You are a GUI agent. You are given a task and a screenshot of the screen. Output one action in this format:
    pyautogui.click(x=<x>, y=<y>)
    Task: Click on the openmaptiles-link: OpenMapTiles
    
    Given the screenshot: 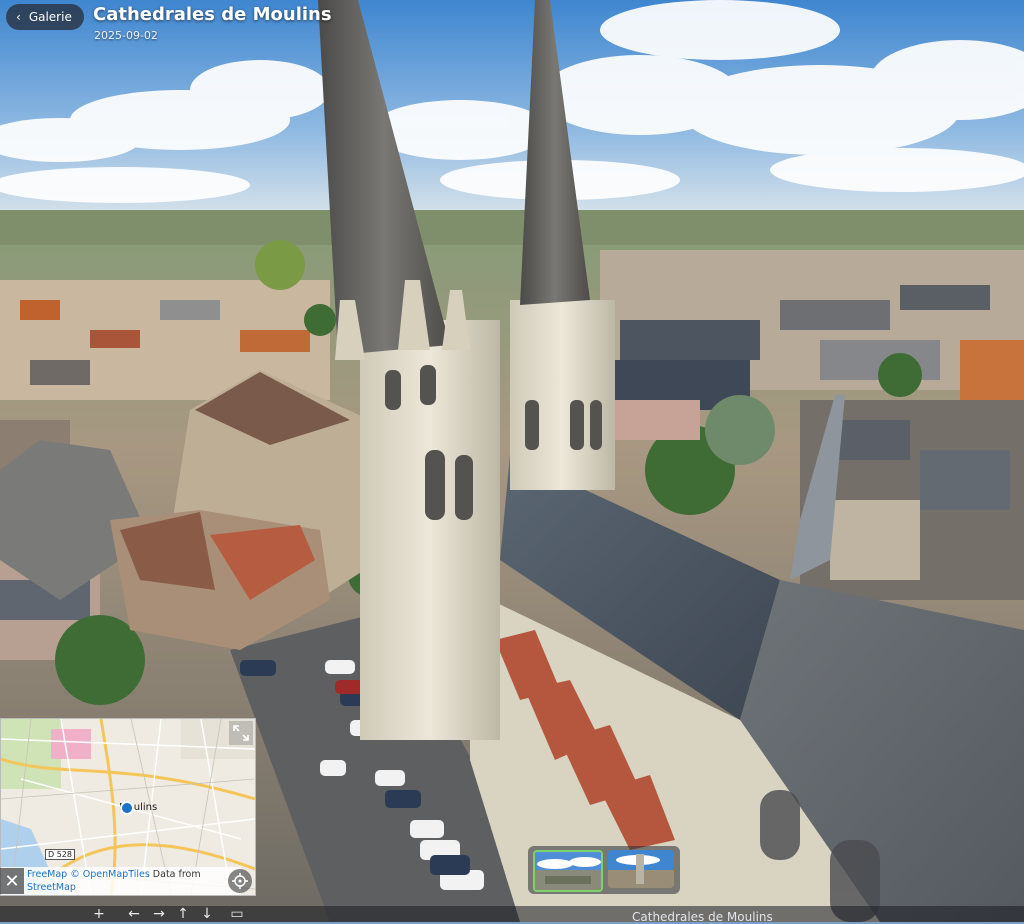 What is the action you would take?
    pyautogui.click(x=116, y=874)
    